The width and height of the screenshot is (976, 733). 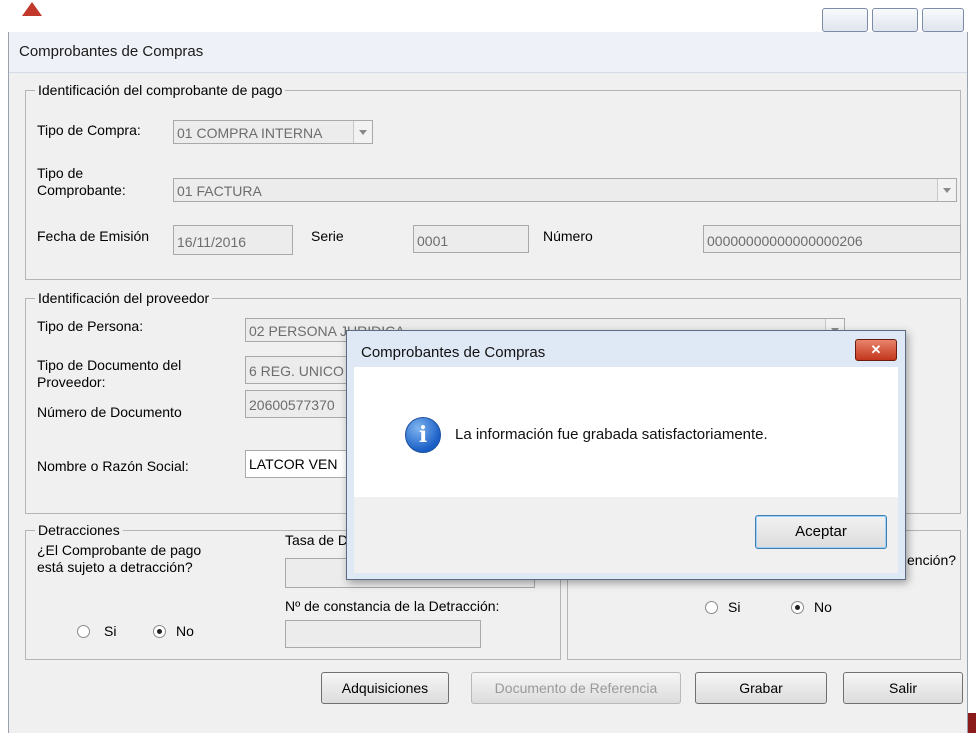 I want to click on detraccion-no-radio, so click(x=159, y=631).